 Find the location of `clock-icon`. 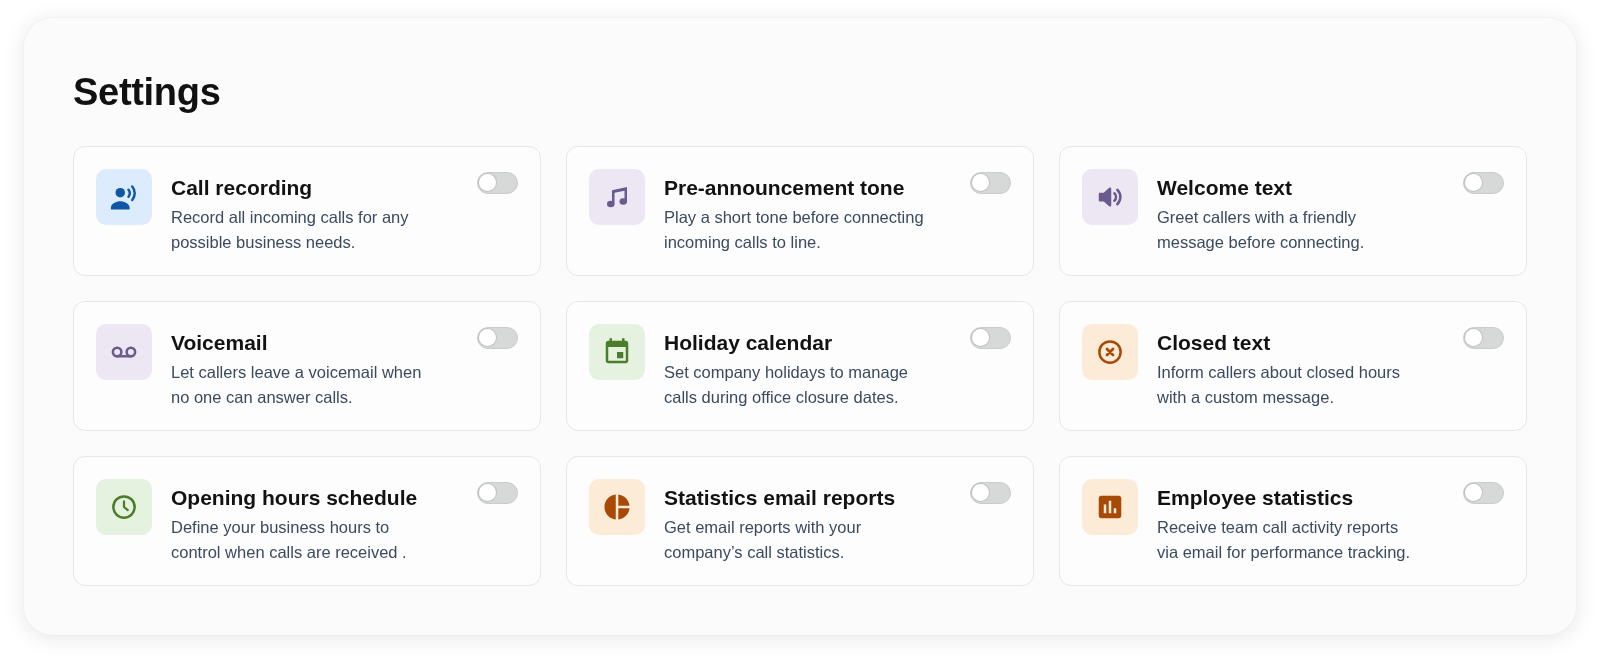

clock-icon is located at coordinates (124, 507).